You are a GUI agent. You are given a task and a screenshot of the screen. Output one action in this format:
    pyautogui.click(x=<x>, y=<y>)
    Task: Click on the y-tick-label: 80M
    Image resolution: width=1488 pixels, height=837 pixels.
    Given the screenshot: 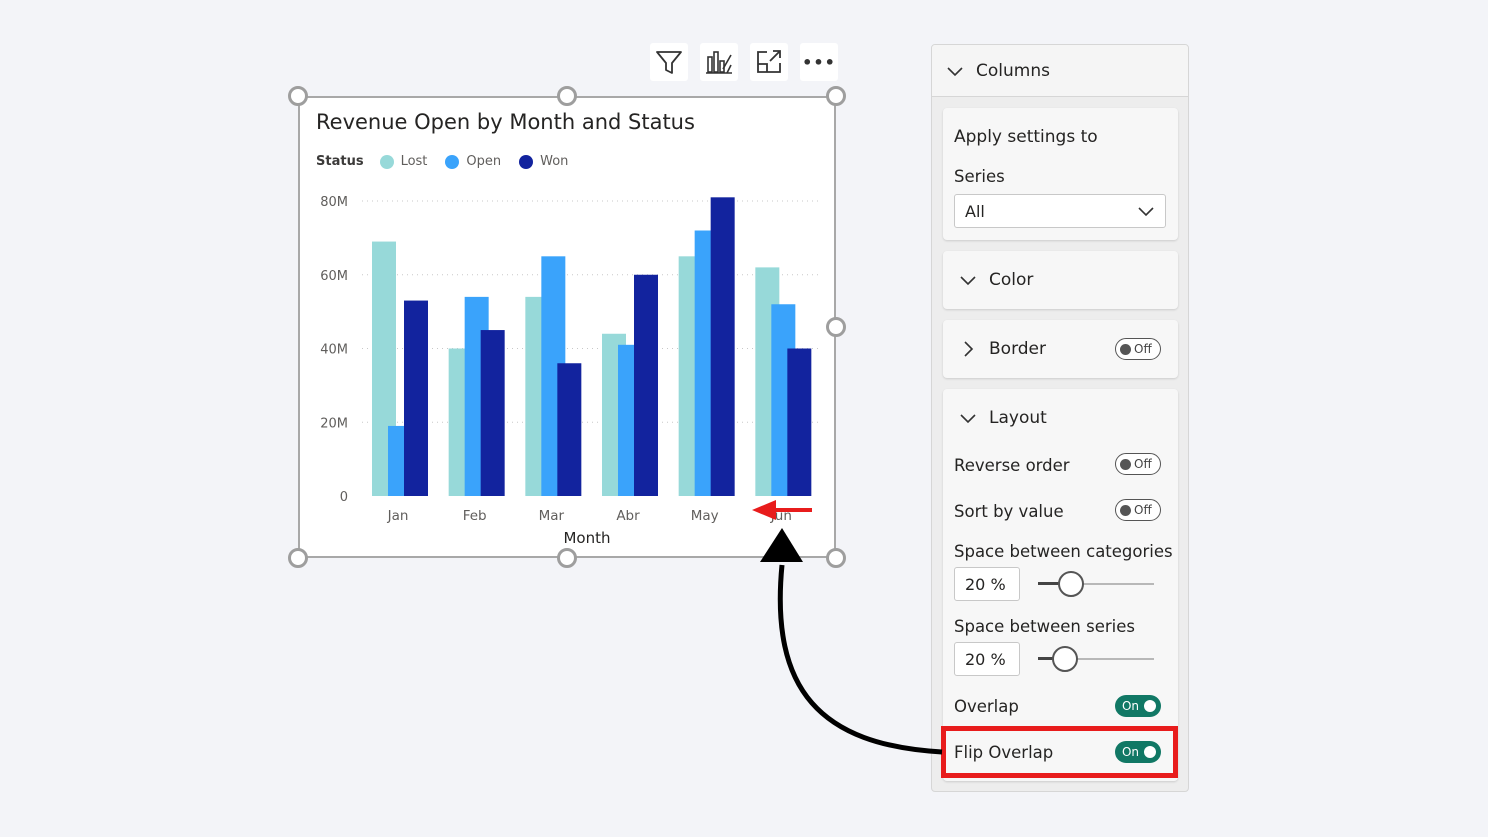 What is the action you would take?
    pyautogui.click(x=334, y=202)
    